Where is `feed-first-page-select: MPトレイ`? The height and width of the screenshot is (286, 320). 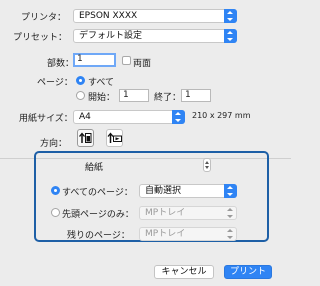 feed-first-page-select: MPトレイ is located at coordinates (188, 213).